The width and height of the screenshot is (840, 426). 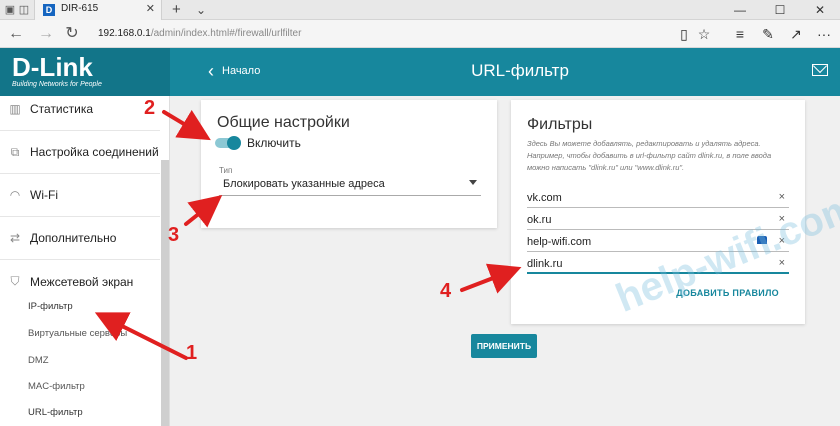 I want to click on annotation-3: 3, so click(x=174, y=235).